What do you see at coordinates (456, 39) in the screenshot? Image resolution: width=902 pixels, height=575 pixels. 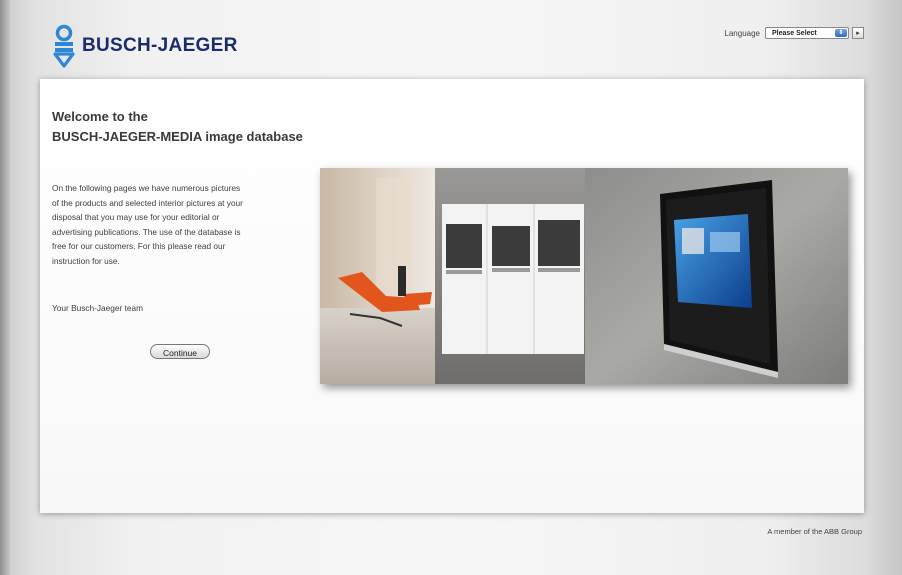 I see `header: BUSCH-JAEGER Language Please Select ⇕ ▸` at bounding box center [456, 39].